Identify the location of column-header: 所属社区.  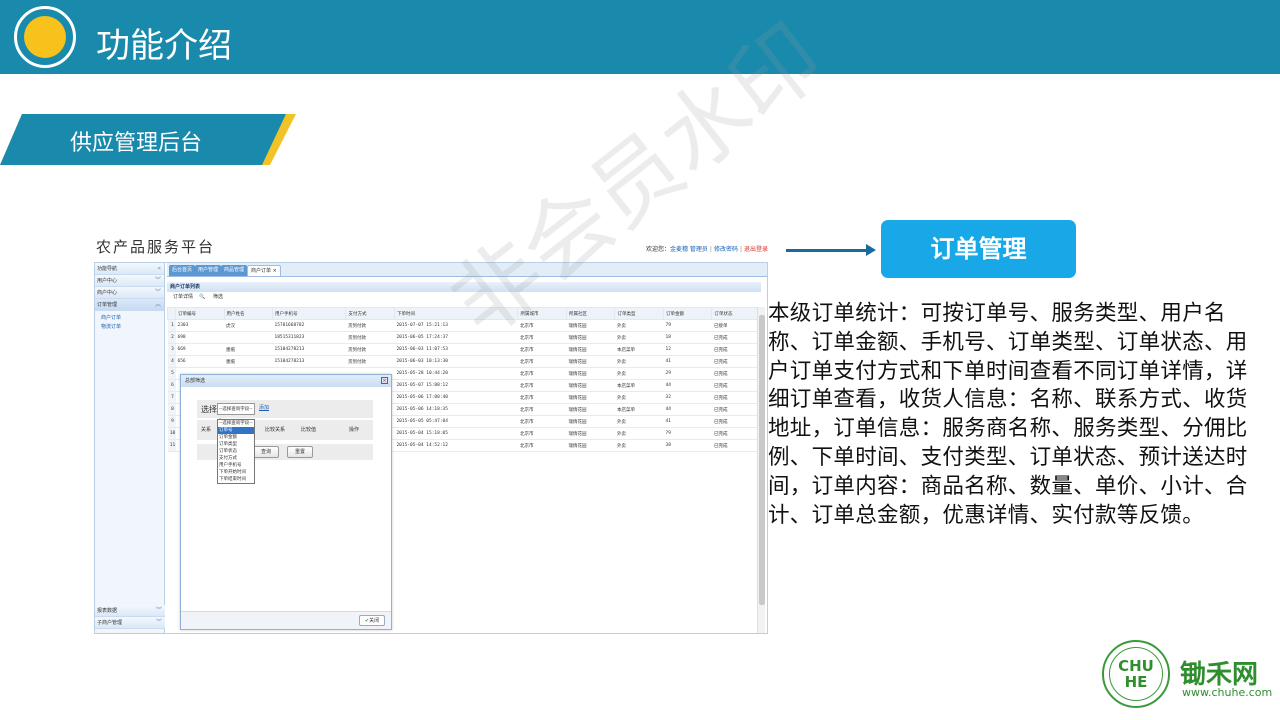
(590, 313).